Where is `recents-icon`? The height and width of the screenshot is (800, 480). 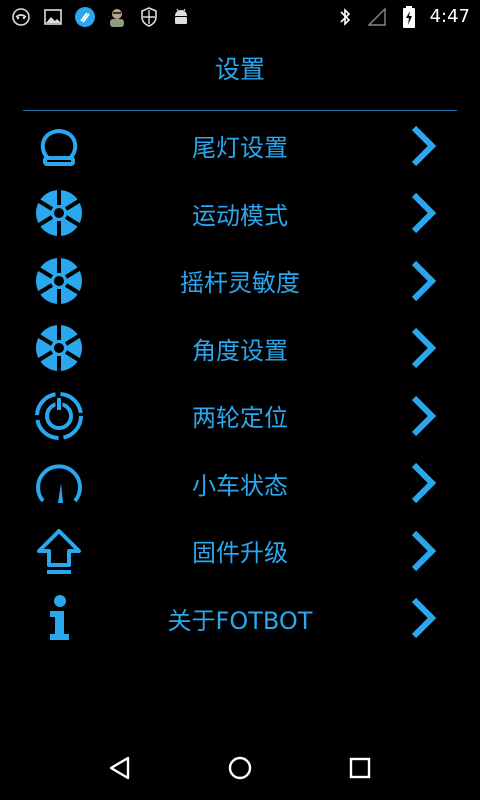 recents-icon is located at coordinates (360, 768).